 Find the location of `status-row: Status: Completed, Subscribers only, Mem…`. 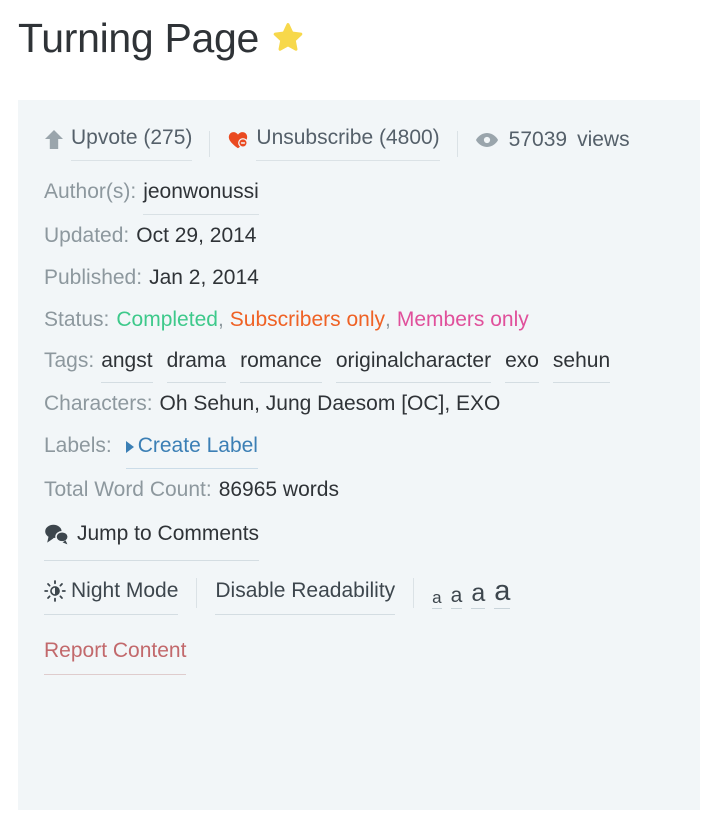

status-row: Status: Completed, Subscribers only, Mem… is located at coordinates (359, 320).